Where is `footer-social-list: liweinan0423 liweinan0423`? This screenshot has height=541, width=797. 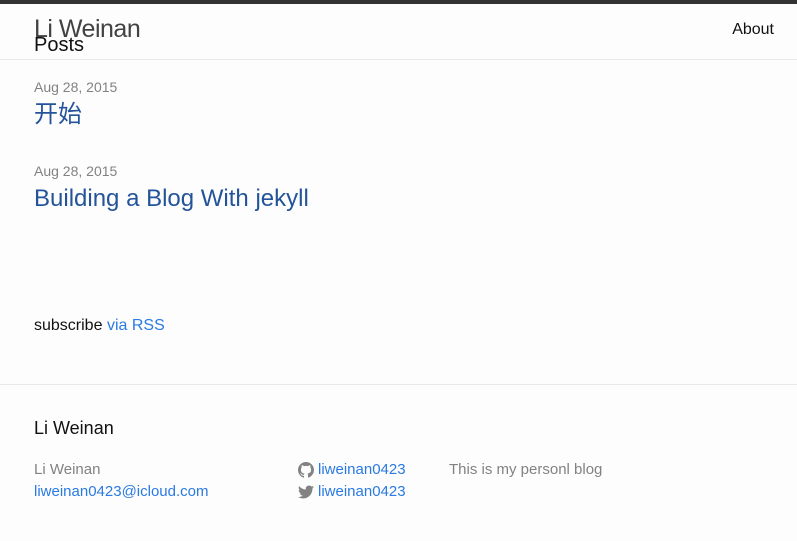
footer-social-list: liweinan0423 liweinan0423 is located at coordinates (352, 481).